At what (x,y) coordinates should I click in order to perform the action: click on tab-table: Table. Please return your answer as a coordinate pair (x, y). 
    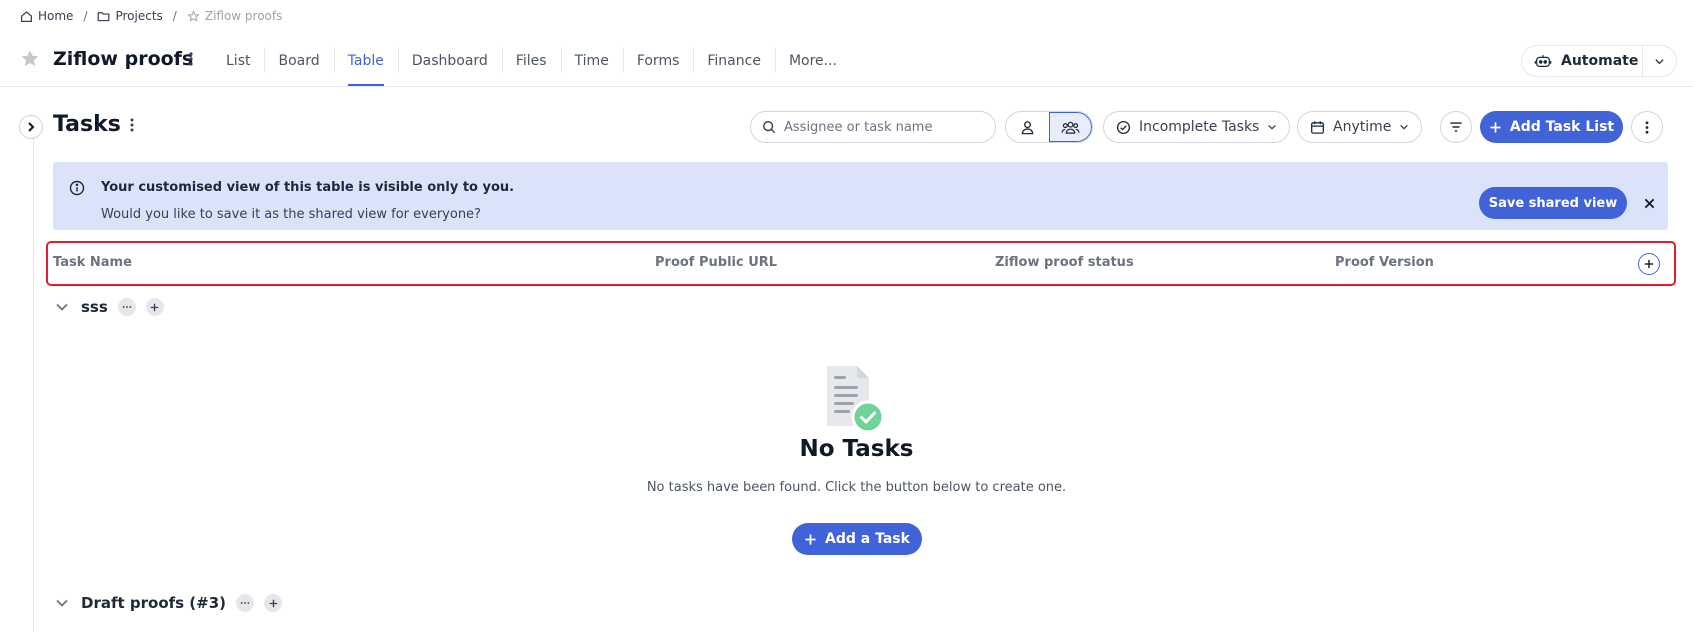
    Looking at the image, I should click on (365, 61).